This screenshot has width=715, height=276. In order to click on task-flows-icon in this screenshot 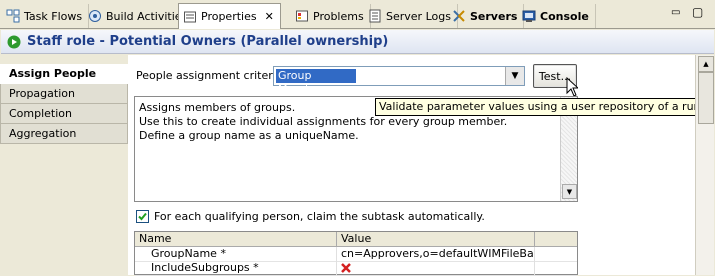, I will do `click(13, 16)`.